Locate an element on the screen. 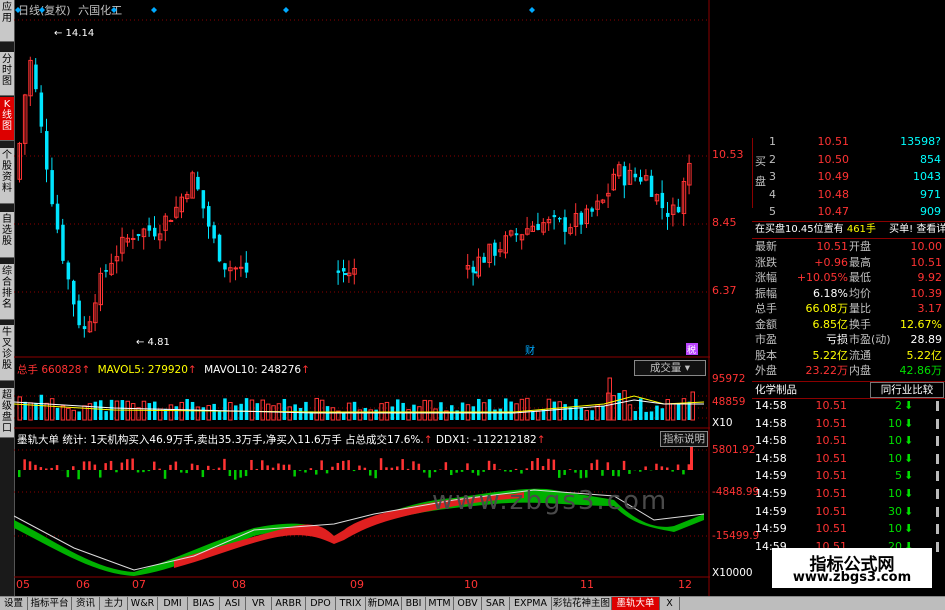 The width and height of the screenshot is (945, 610). order-row: 1 10.51 13598? is located at coordinates (849, 142).